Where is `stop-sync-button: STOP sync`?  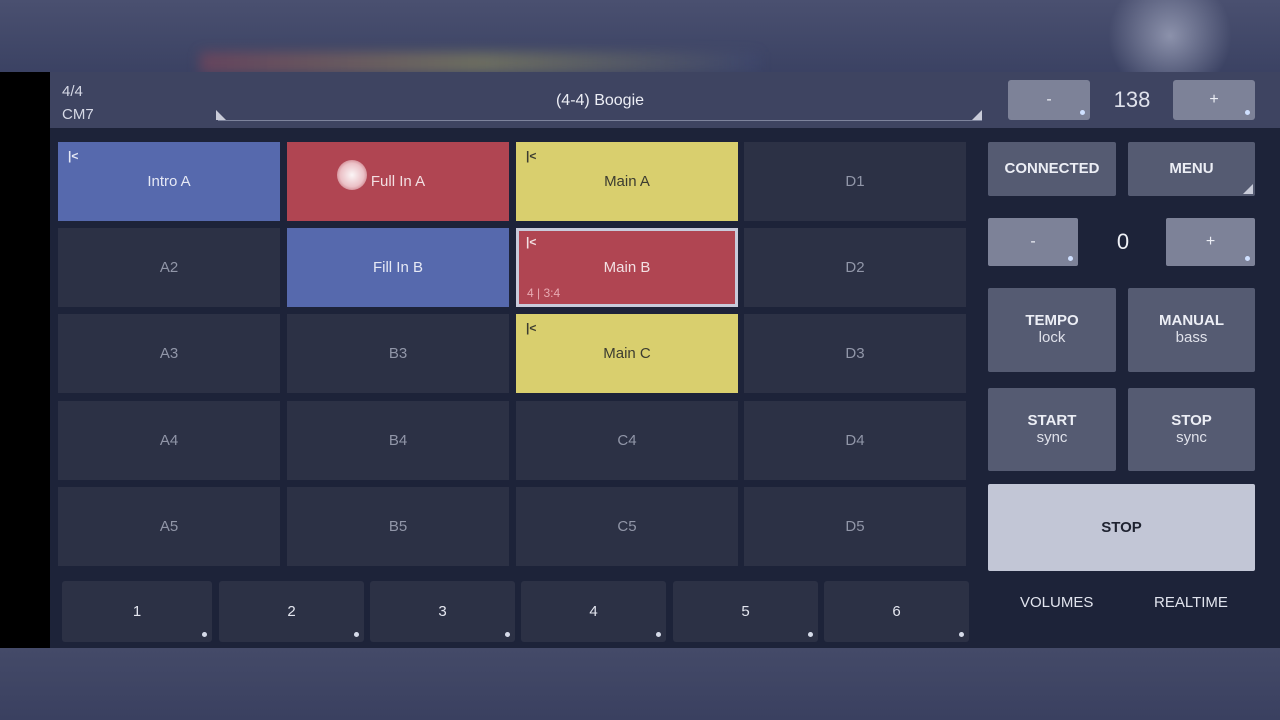 stop-sync-button: STOP sync is located at coordinates (1191, 429).